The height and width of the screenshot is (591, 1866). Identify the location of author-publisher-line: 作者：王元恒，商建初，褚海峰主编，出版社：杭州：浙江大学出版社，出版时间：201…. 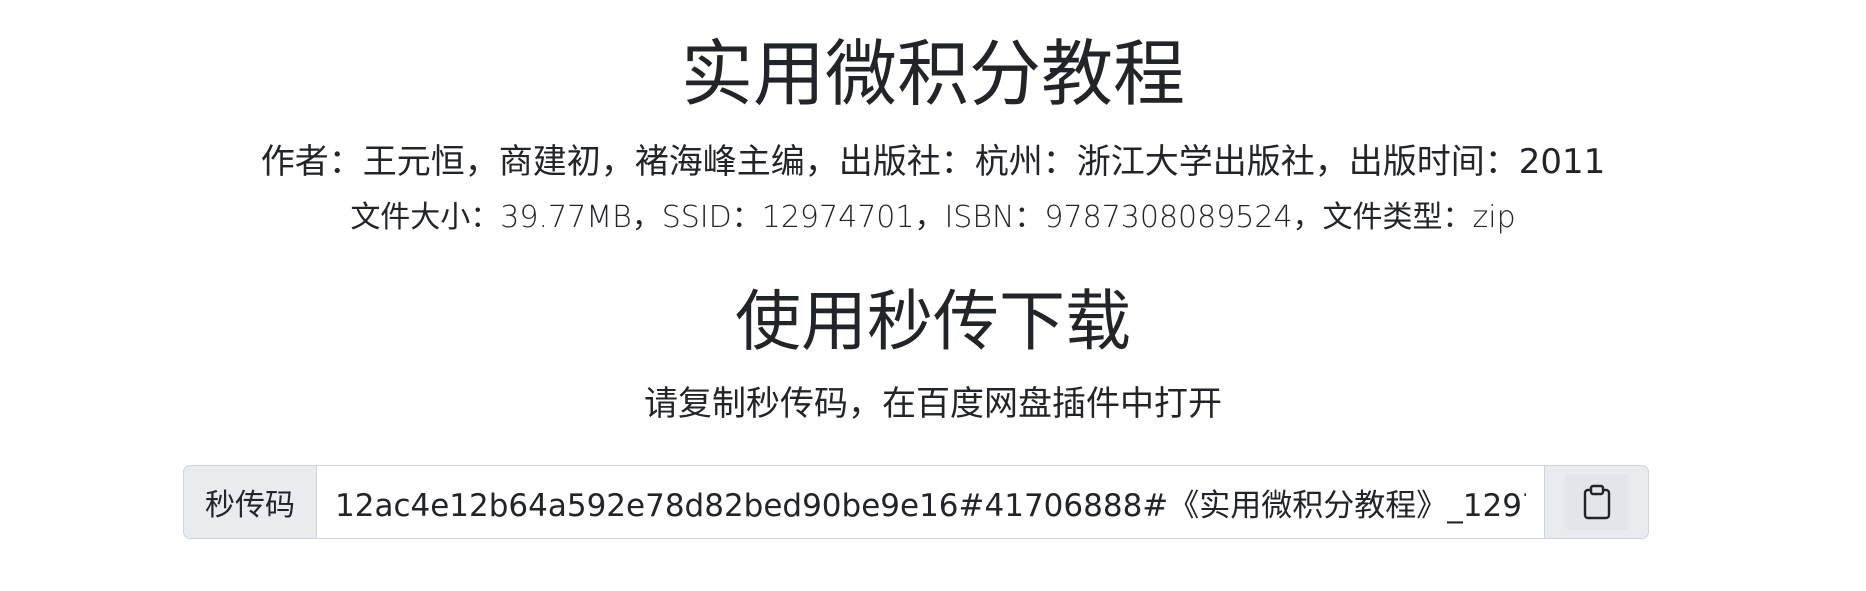
(933, 162).